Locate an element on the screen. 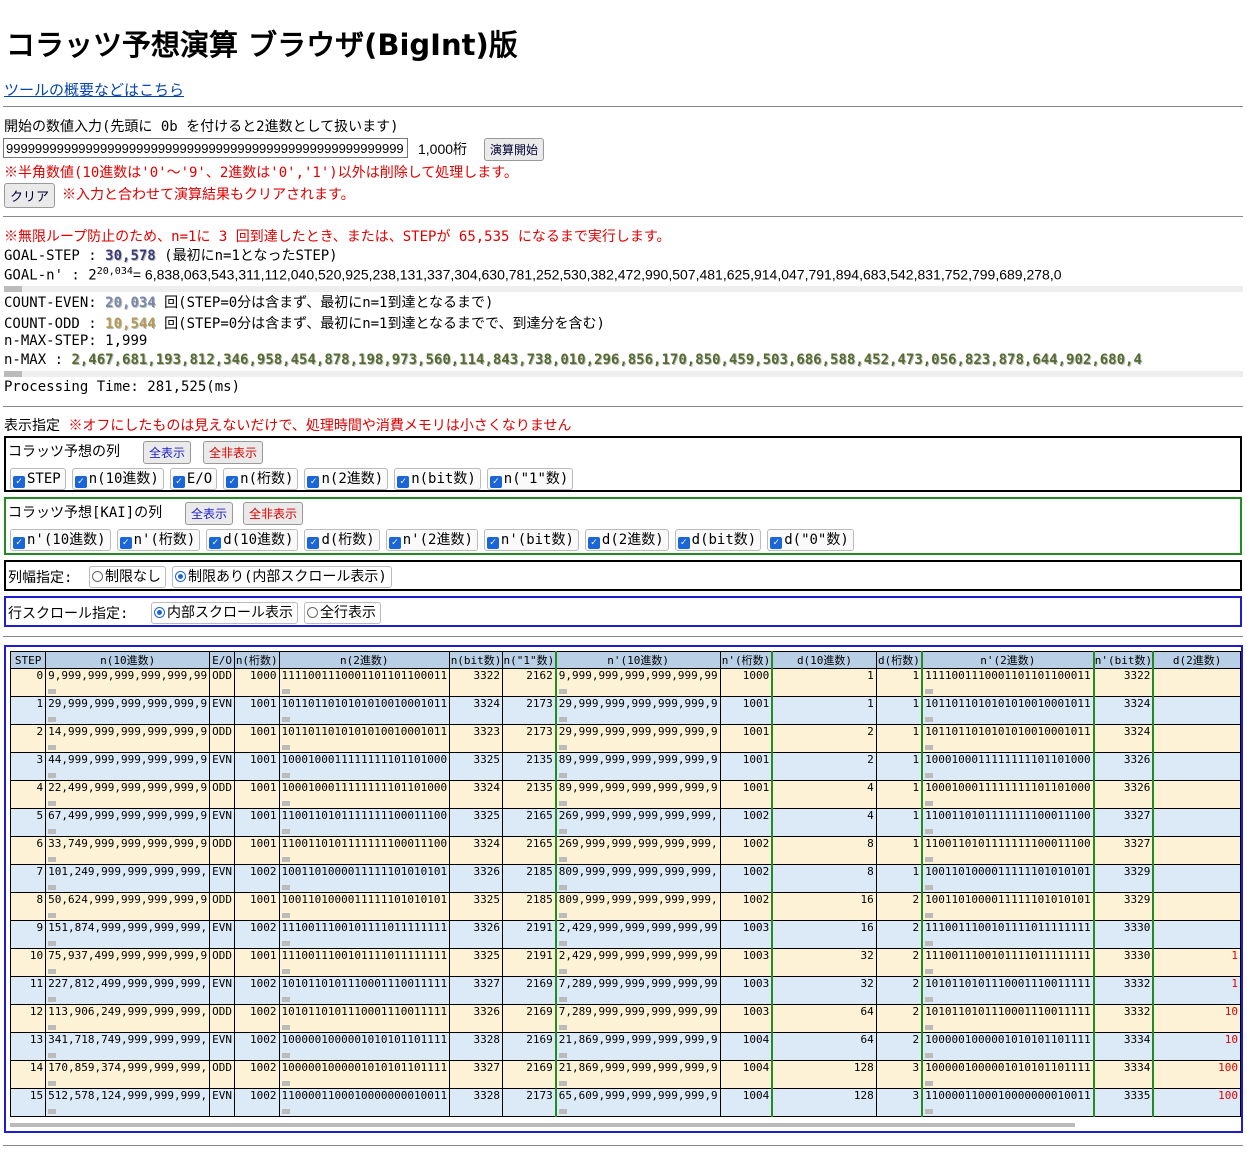 The width and height of the screenshot is (1247, 1154). overview-link: ツールの概要などはこちら is located at coordinates (94, 89).